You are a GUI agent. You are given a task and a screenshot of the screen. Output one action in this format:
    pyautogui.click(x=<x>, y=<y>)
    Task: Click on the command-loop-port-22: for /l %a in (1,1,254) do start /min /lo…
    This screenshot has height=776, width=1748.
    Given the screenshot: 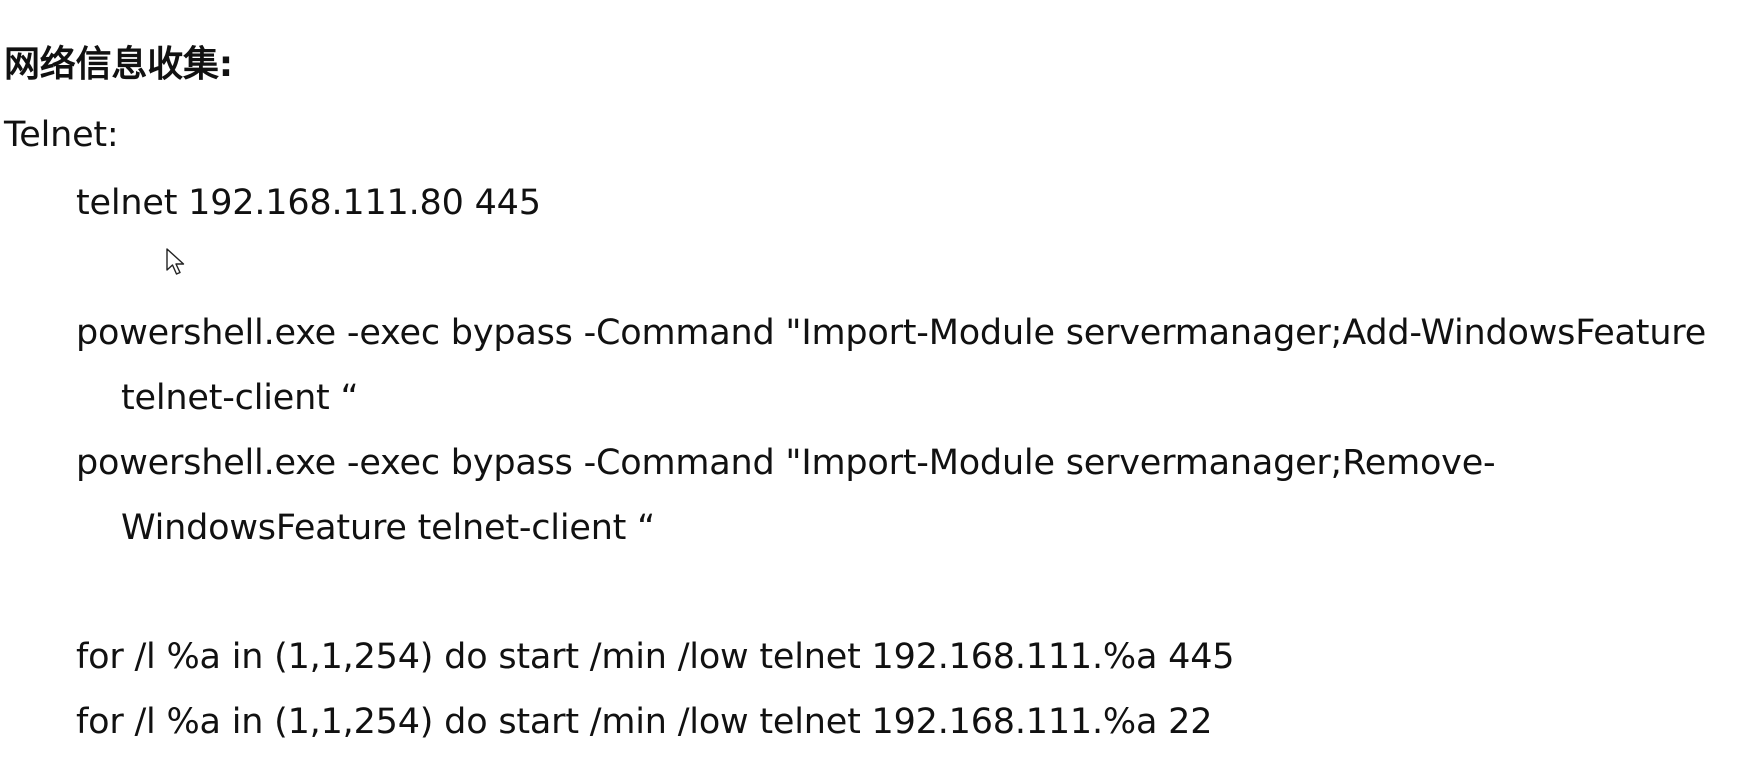 What is the action you would take?
    pyautogui.click(x=644, y=722)
    